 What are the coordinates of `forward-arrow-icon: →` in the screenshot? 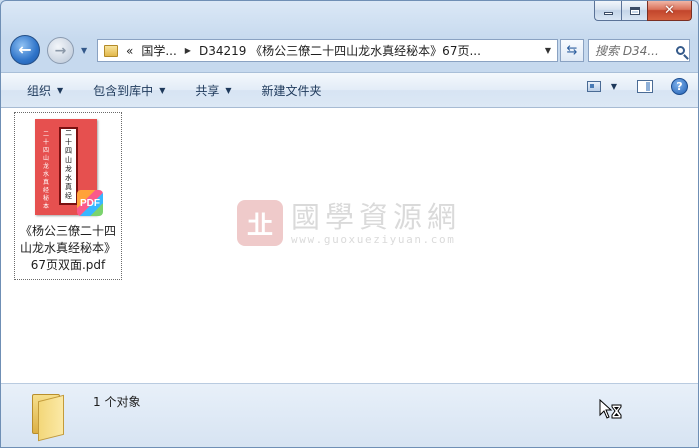 It's located at (60, 50).